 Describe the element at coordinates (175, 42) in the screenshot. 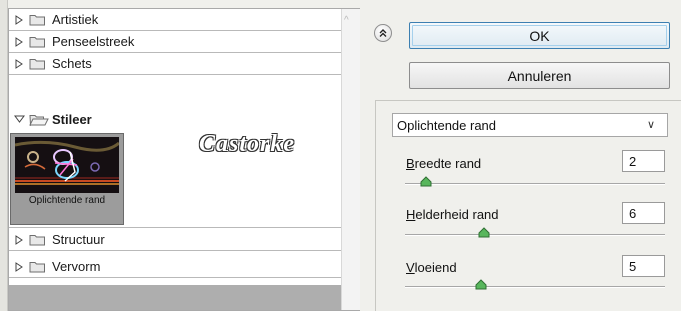

I see `category-penseelstreek: Penseelstreek` at that location.